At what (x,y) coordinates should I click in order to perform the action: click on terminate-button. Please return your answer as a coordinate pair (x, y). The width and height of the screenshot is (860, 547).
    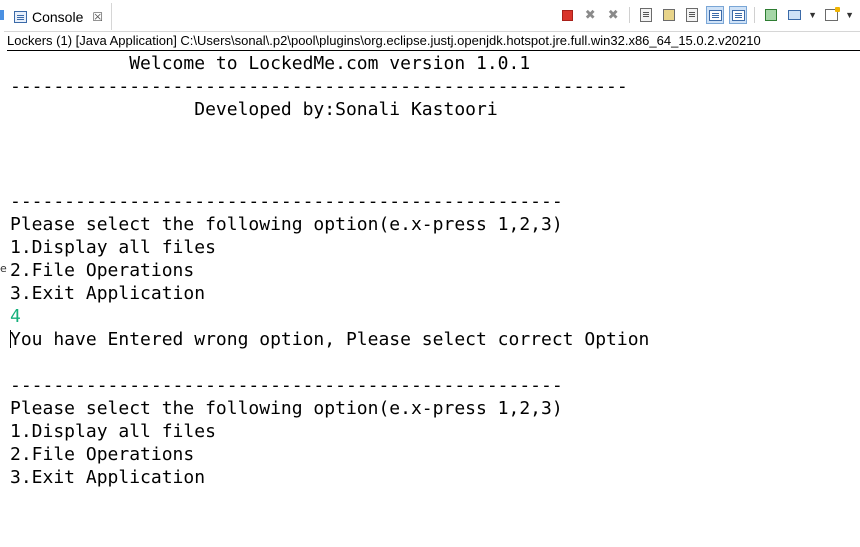
    Looking at the image, I should click on (567, 15).